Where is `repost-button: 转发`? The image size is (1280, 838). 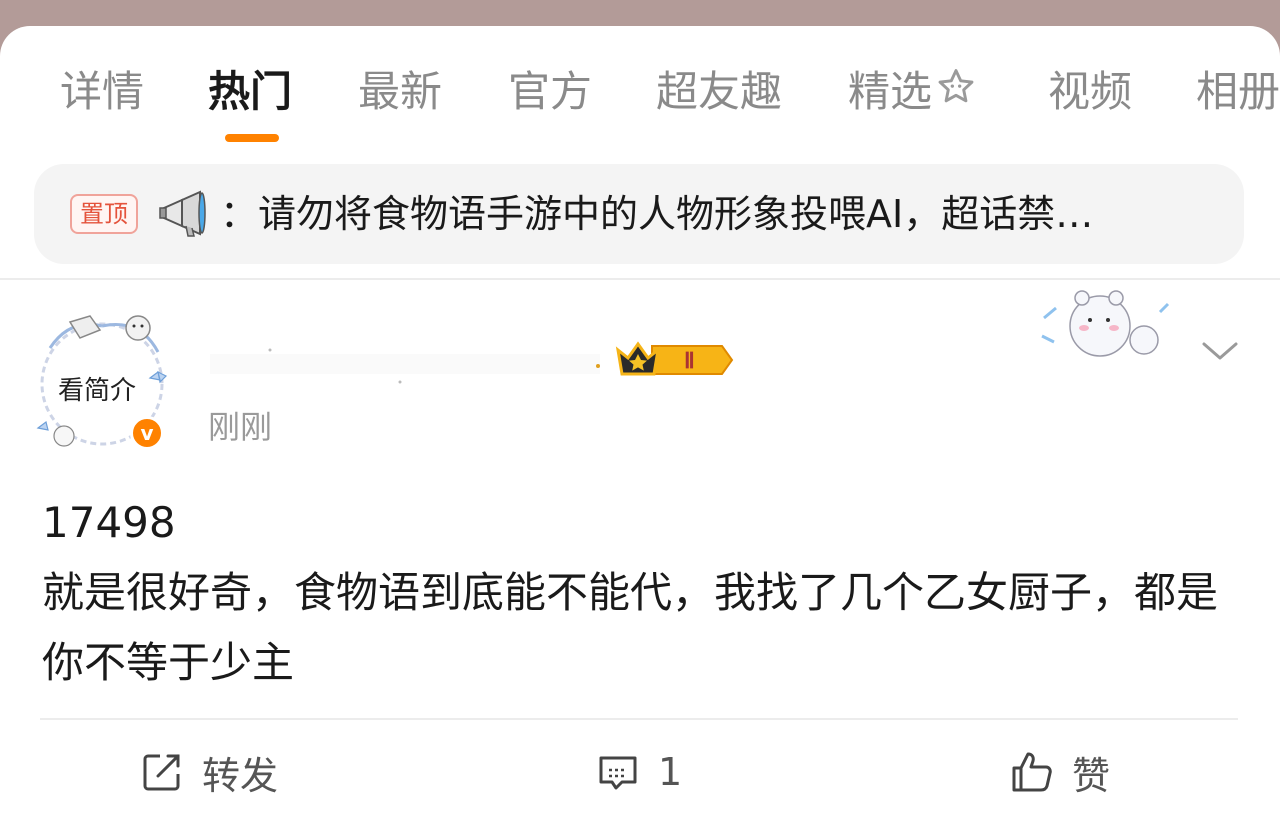
repost-button: 转发 is located at coordinates (209, 772).